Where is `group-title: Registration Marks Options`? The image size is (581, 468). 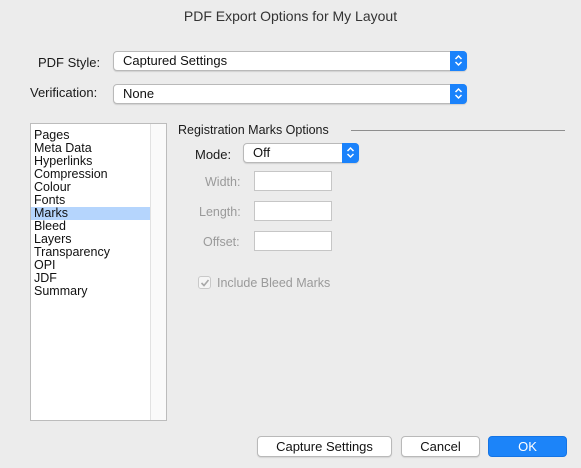
group-title: Registration Marks Options is located at coordinates (253, 130).